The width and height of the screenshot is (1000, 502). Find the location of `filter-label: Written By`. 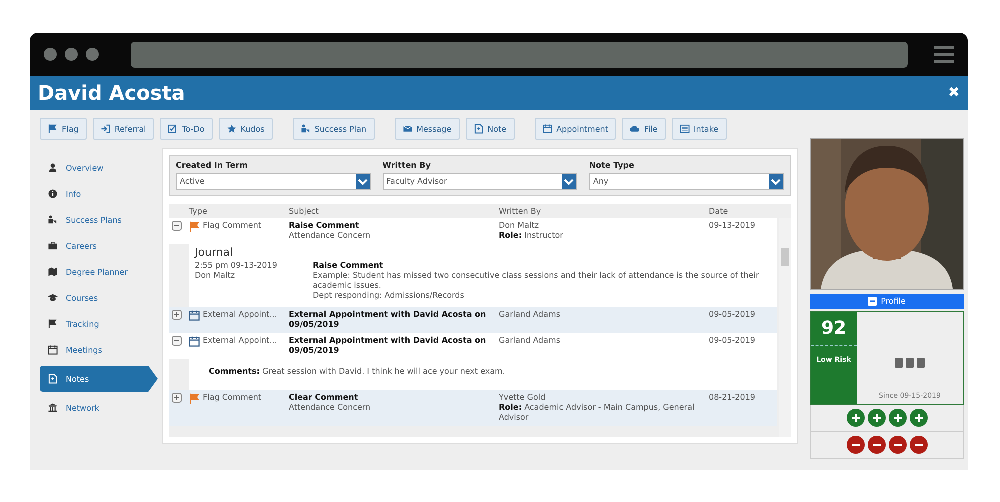

filter-label: Written By is located at coordinates (407, 165).